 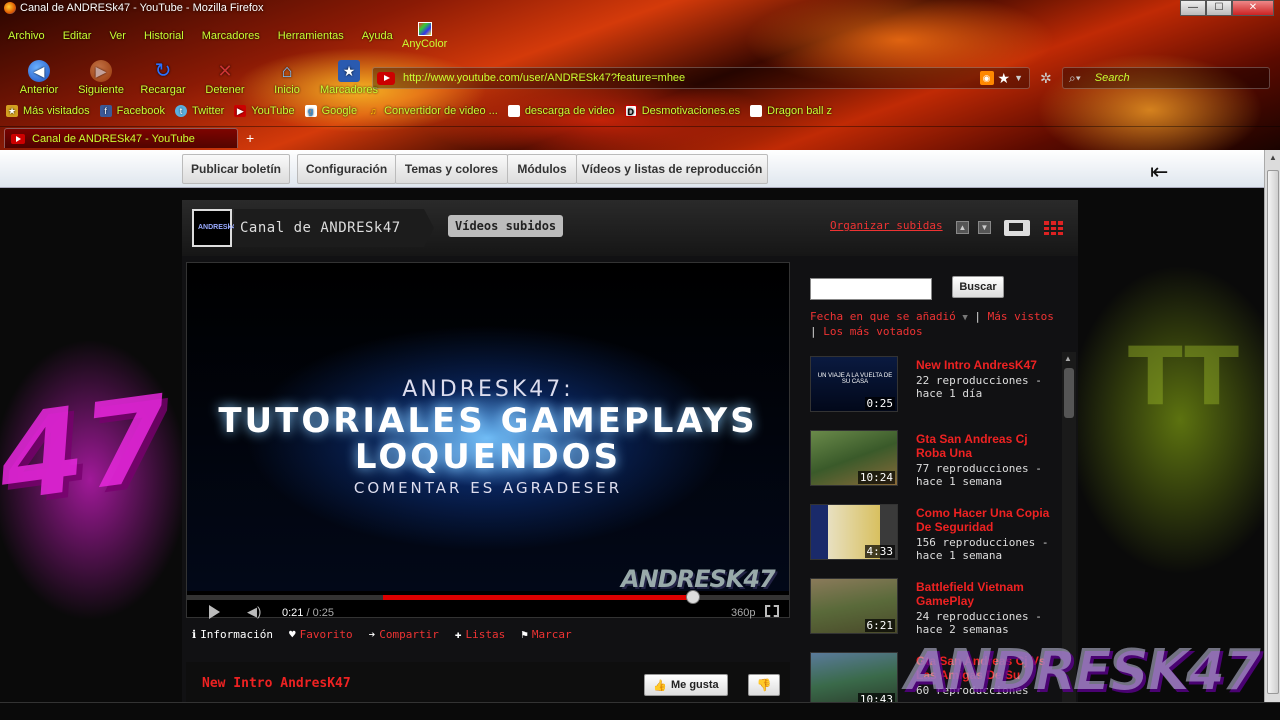 What do you see at coordinates (250, 138) in the screenshot?
I see `new-tab-button: +` at bounding box center [250, 138].